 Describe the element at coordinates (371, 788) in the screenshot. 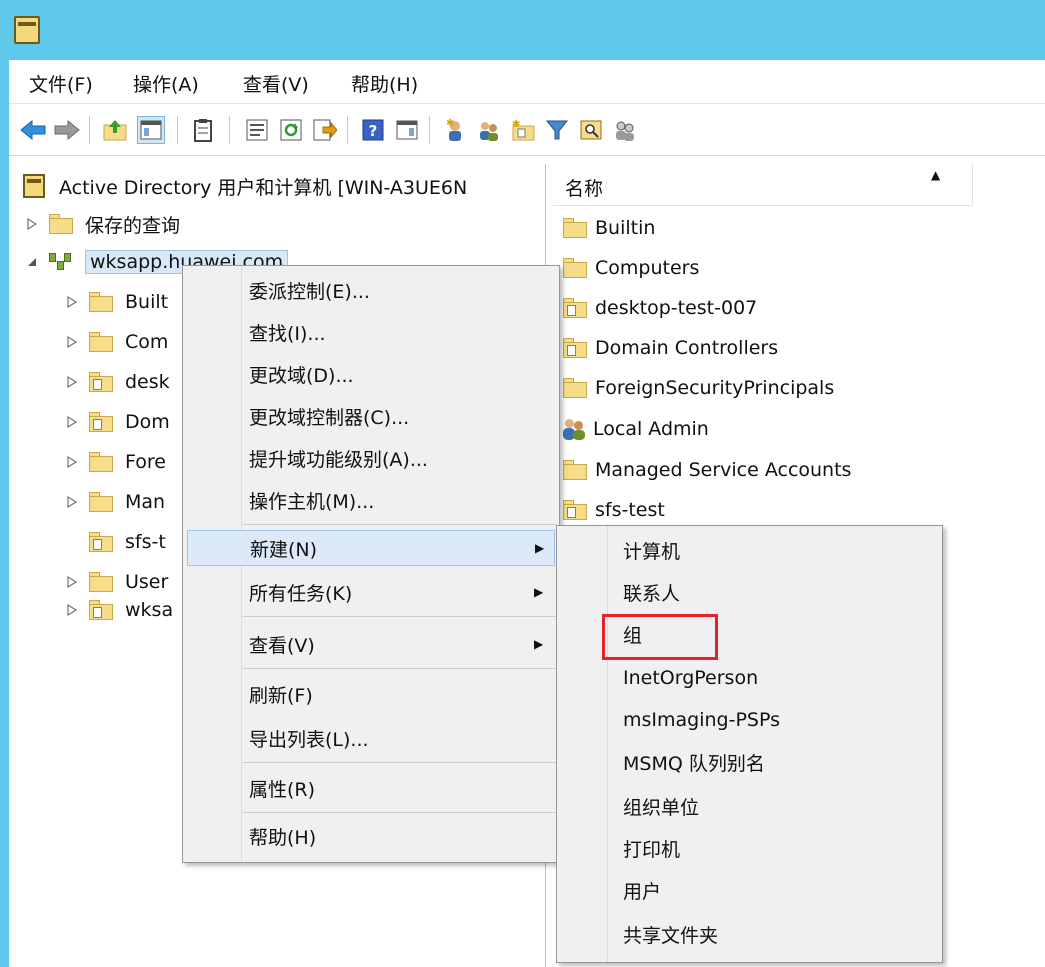

I see `menu-item-properties: 属性(R)` at that location.